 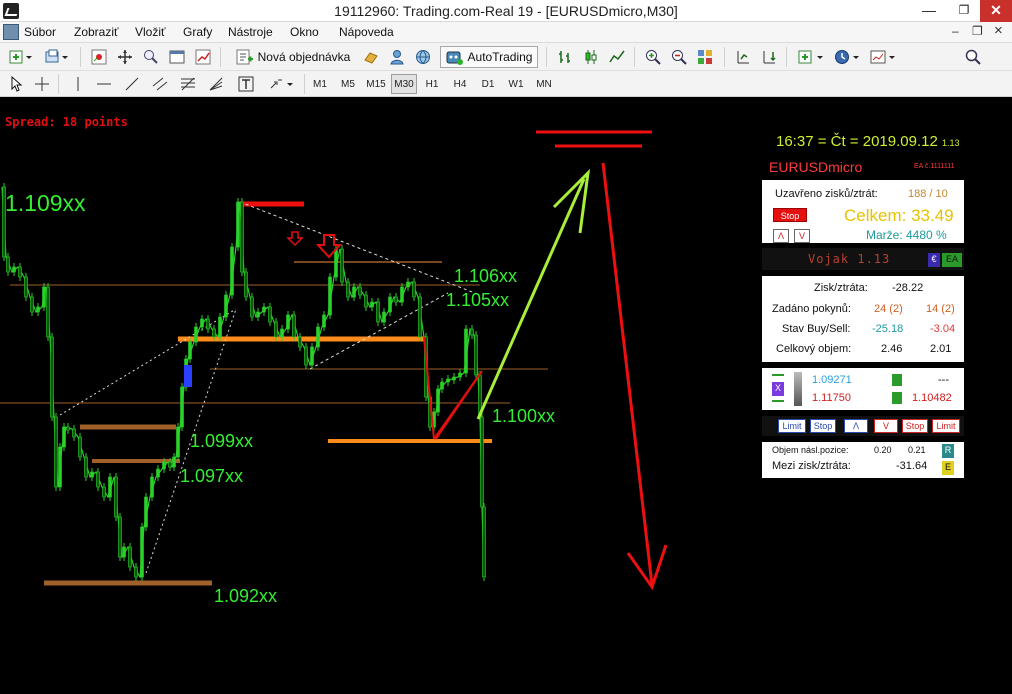 I want to click on buy-limit-button: Limit, so click(x=792, y=426).